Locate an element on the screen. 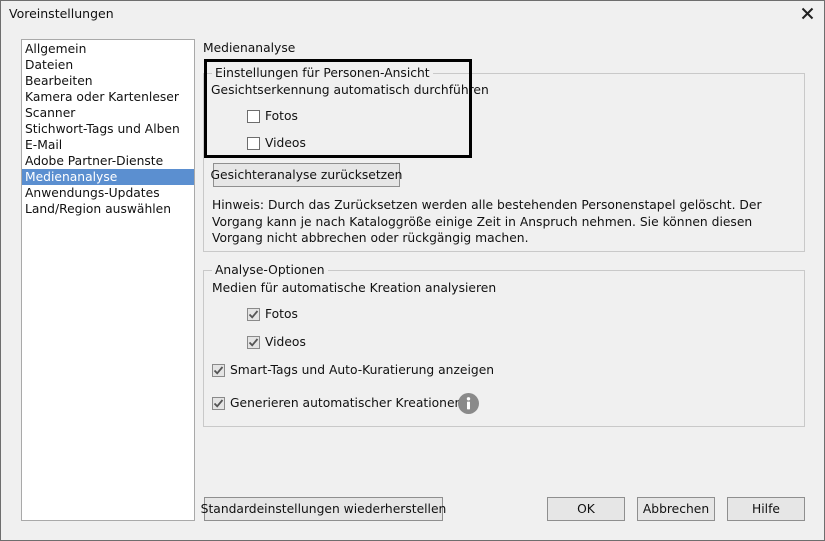 The height and width of the screenshot is (541, 825). restore-defaults-button: Standardeinstellungen wiederherstellen is located at coordinates (323, 509).